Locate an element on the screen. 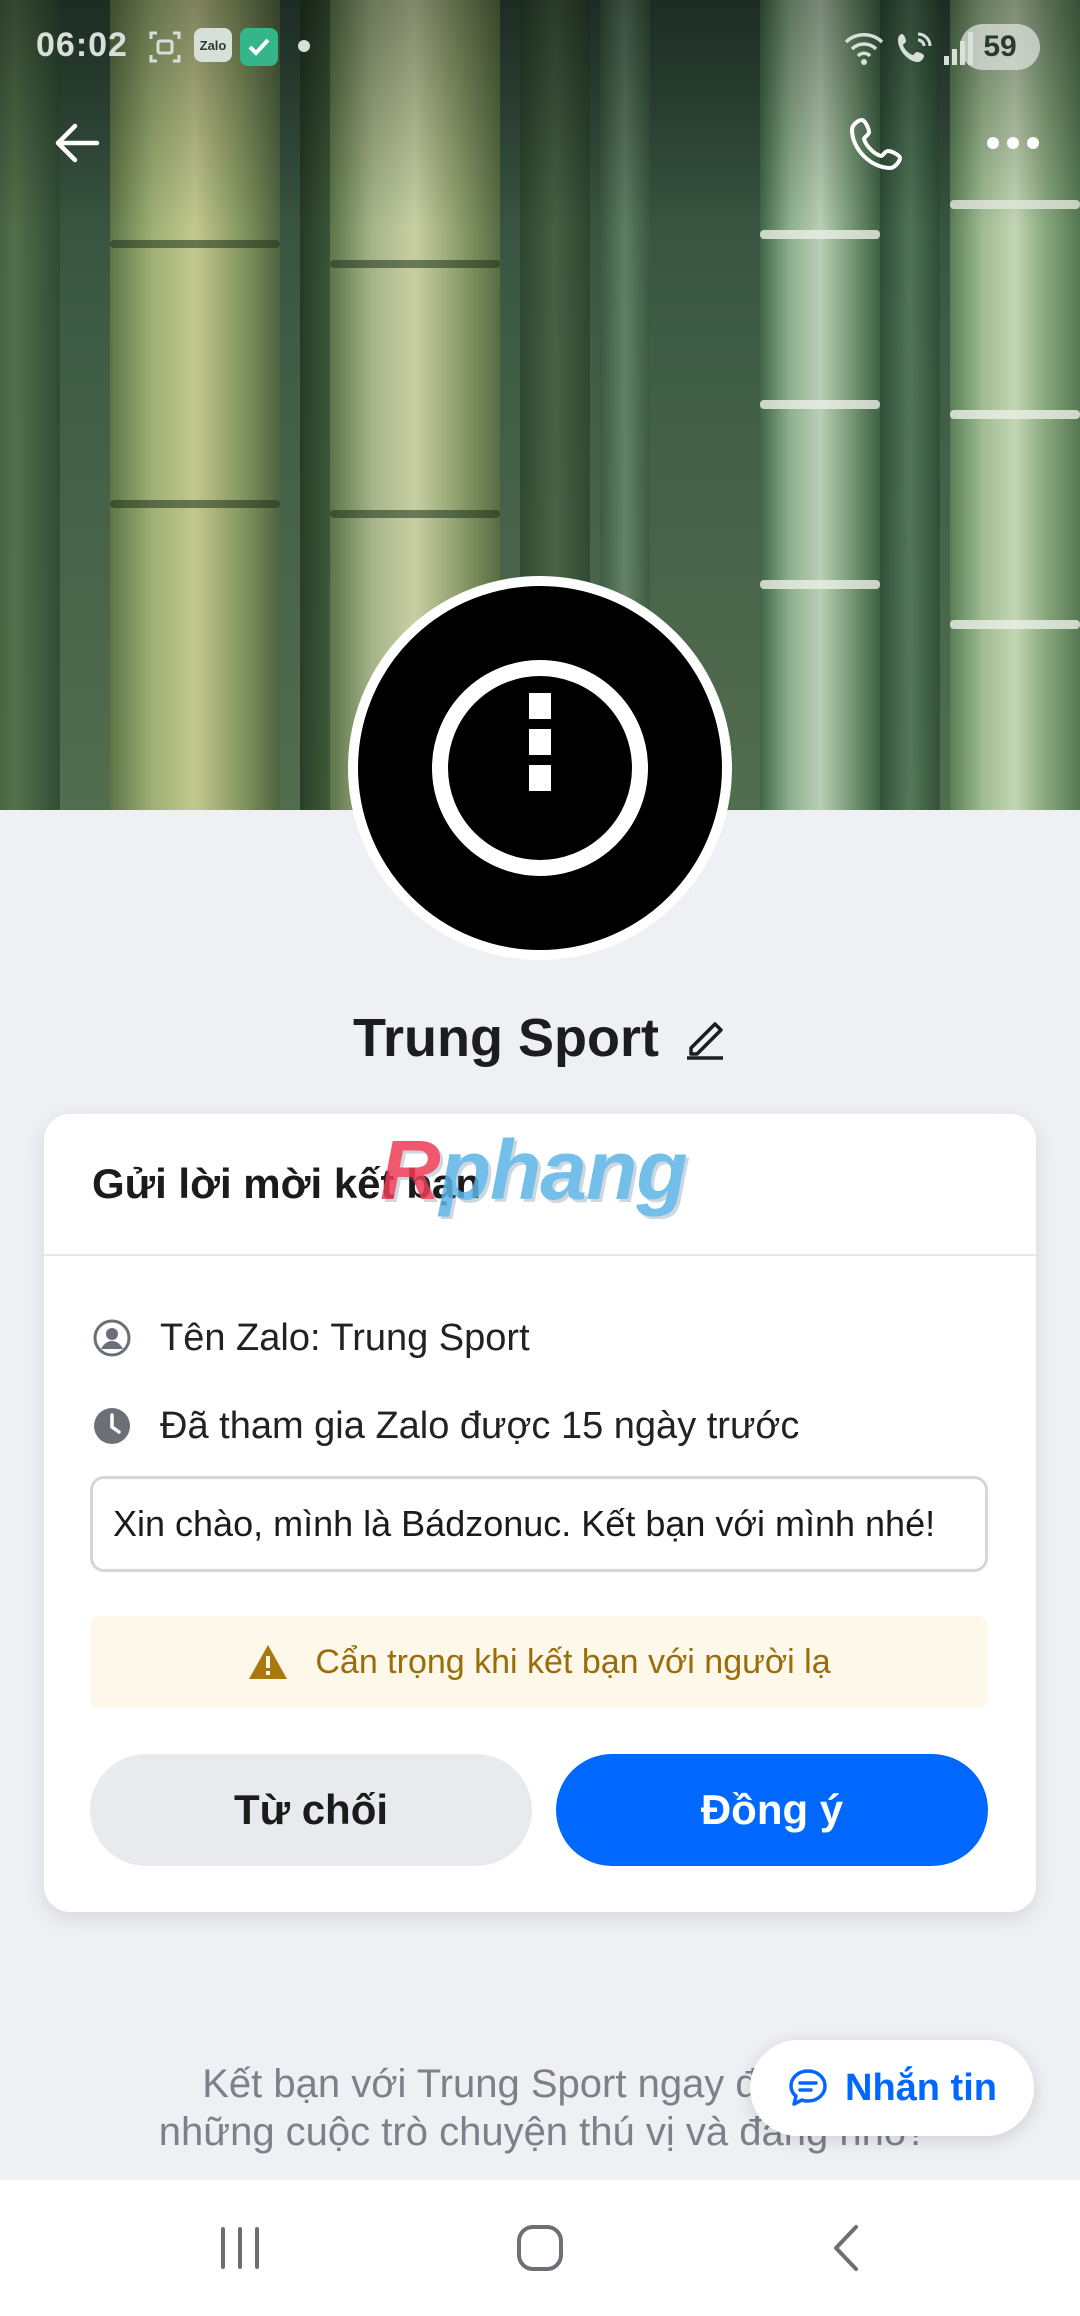  chat-bubble-icon is located at coordinates (808, 2087).